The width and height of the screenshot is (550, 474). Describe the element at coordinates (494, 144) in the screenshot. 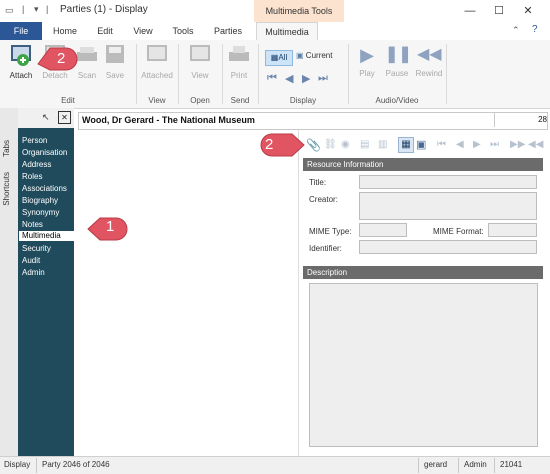

I see `last-image-icon: ⏭` at that location.